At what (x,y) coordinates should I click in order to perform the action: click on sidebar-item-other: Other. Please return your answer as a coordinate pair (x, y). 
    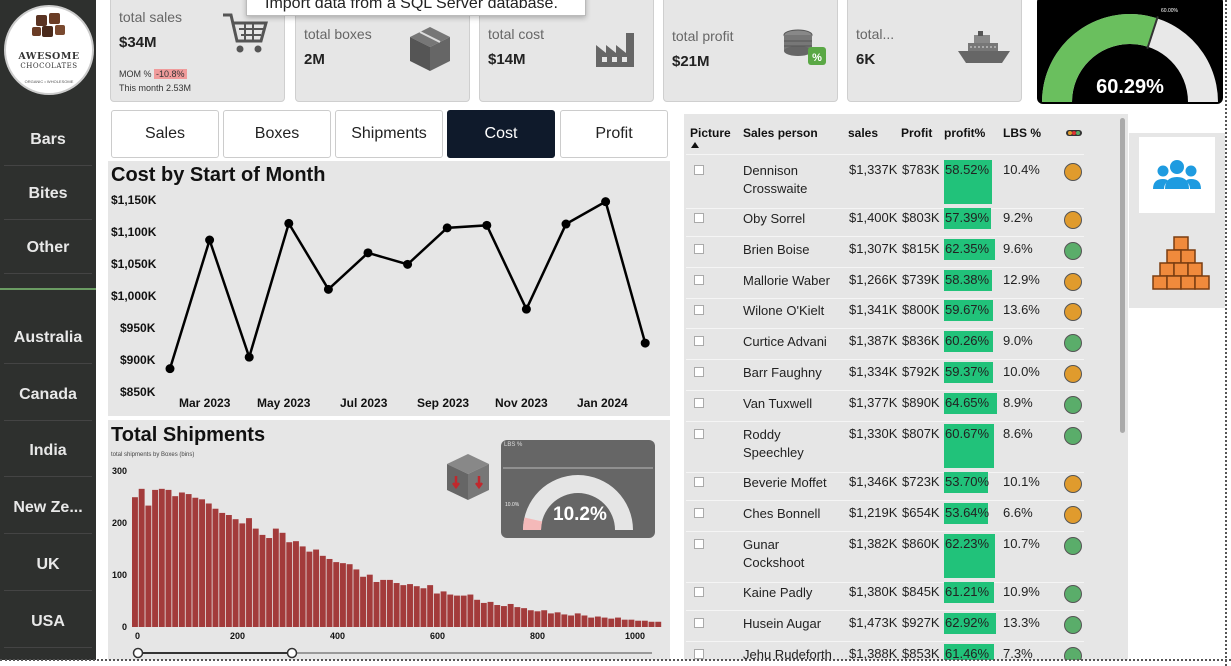
    Looking at the image, I should click on (48, 248).